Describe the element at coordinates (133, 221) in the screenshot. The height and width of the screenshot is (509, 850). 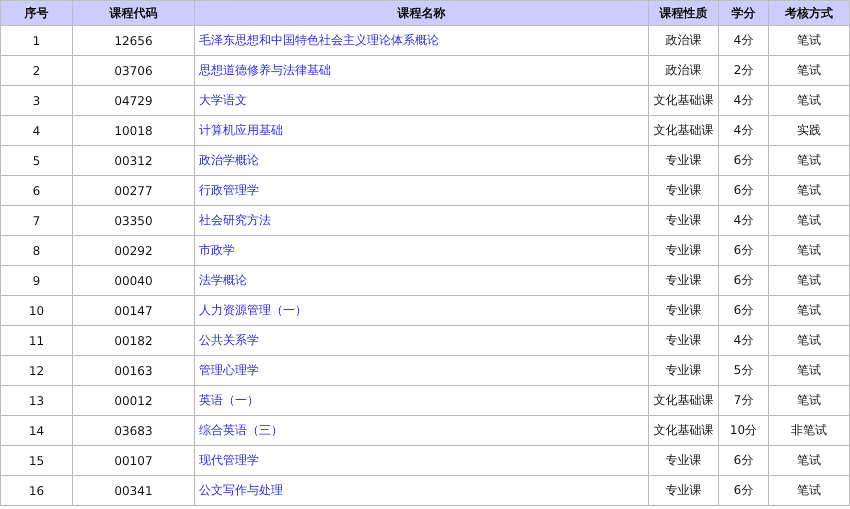
I see `course-code: 03350` at that location.